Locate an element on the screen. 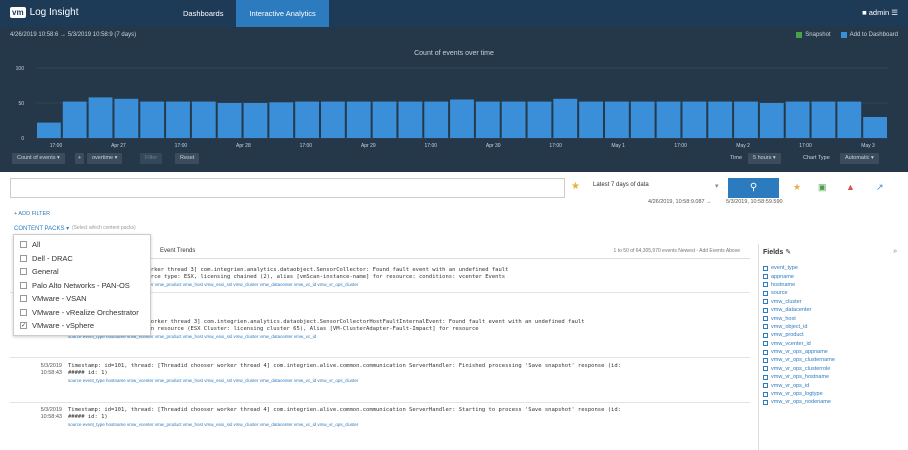  add-filter-link: + ADD FILTER is located at coordinates (32, 214).